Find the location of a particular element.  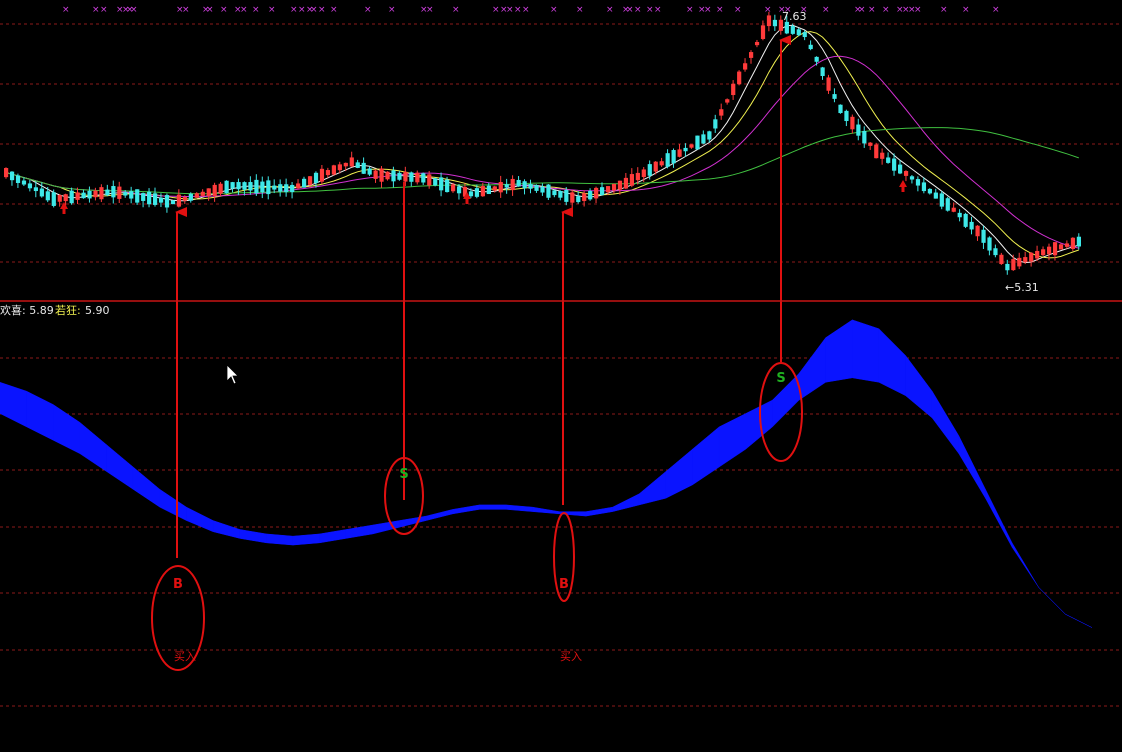

legend-item-1: 欢喜: 5.89 is located at coordinates (27, 310).